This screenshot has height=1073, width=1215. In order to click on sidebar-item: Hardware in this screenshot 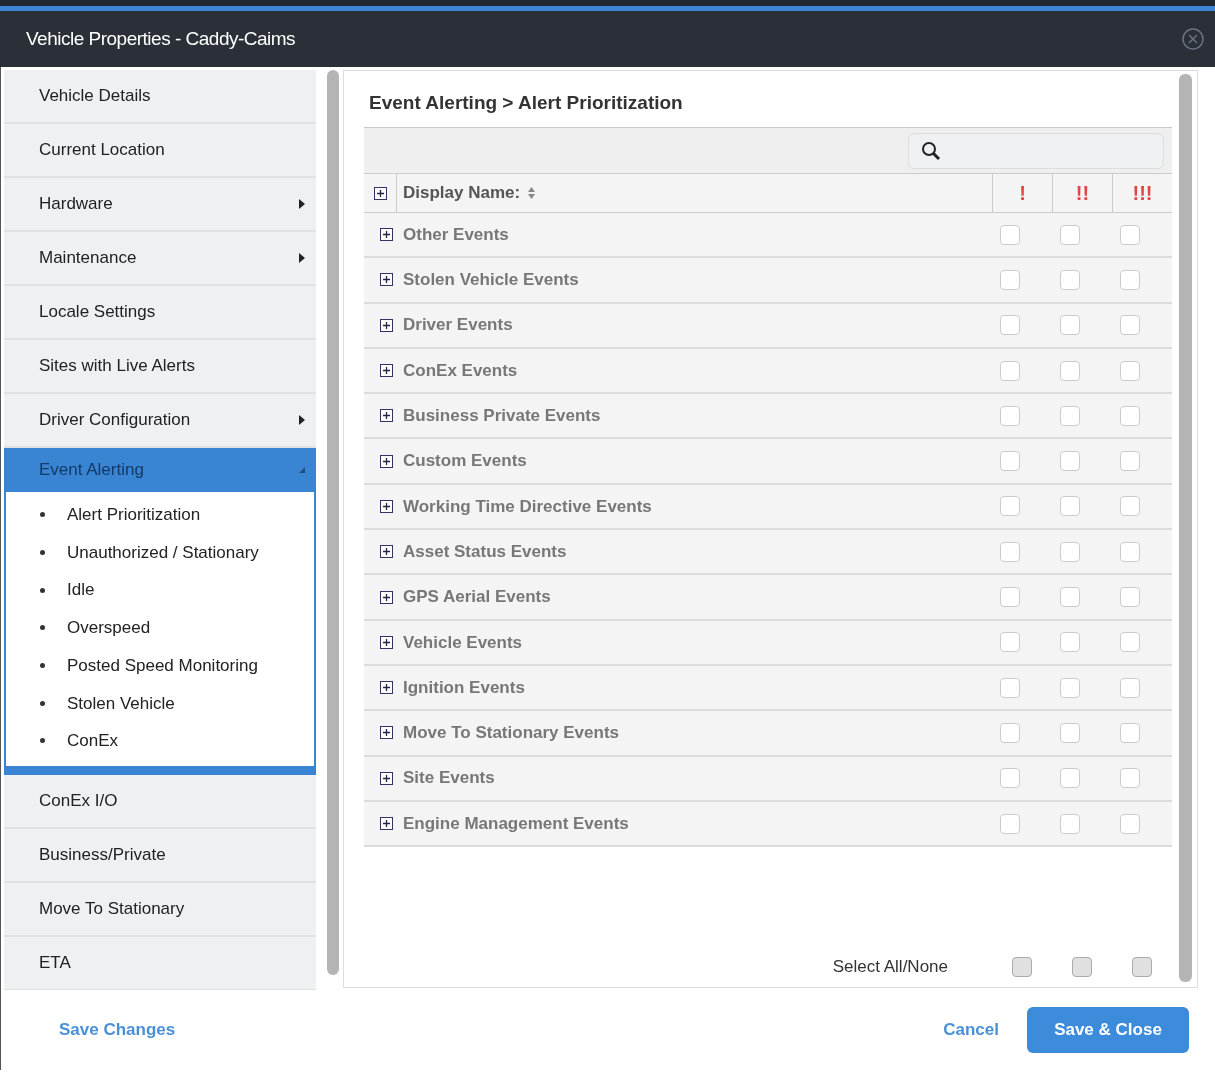, I will do `click(160, 205)`.